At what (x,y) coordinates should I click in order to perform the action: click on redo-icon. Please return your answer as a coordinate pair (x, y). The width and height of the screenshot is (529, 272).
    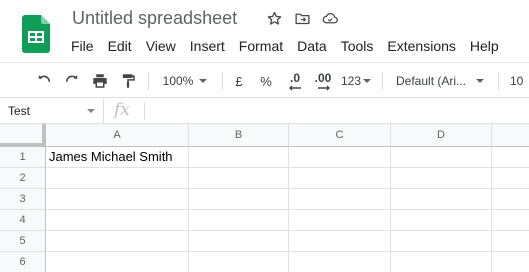
    Looking at the image, I should click on (71, 78).